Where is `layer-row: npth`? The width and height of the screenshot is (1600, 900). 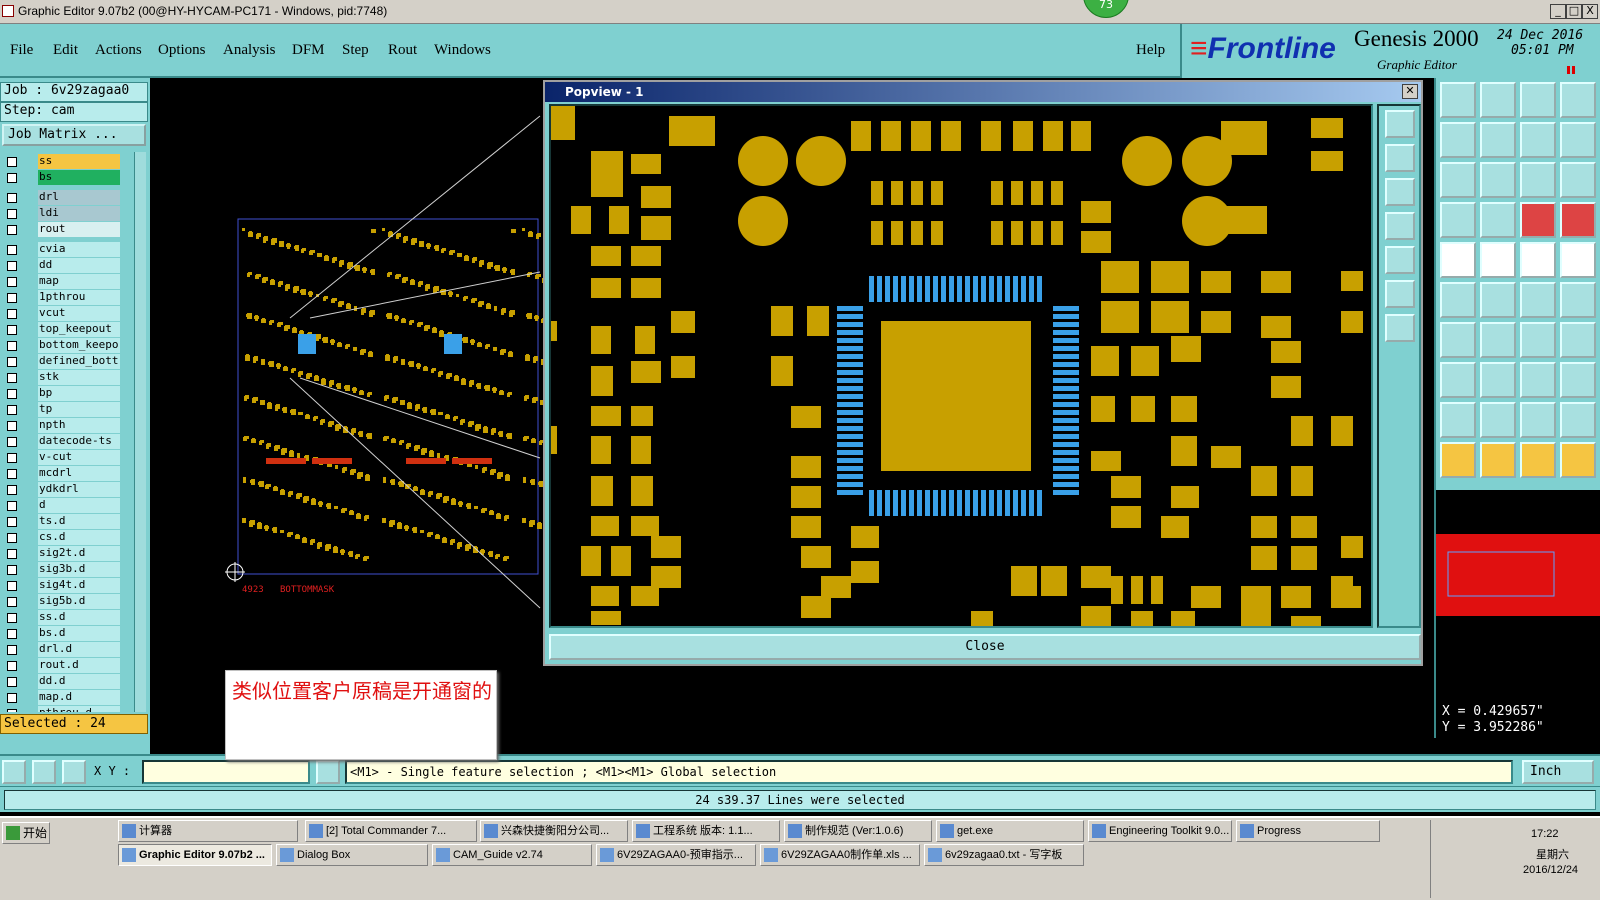
layer-row: npth is located at coordinates (68, 425).